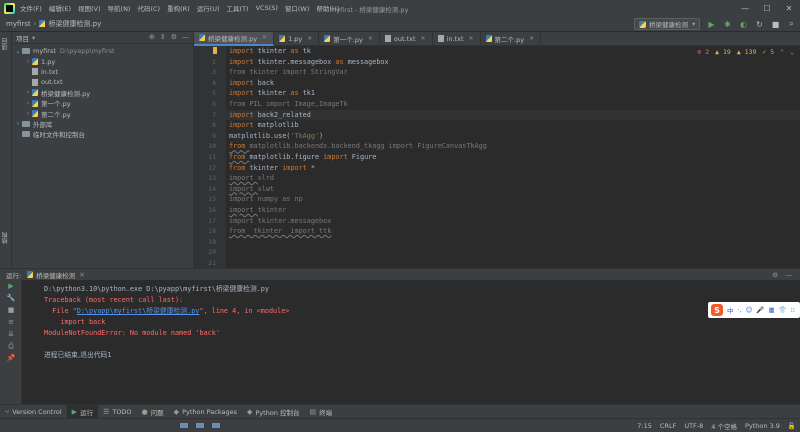 This screenshot has width=800, height=432. What do you see at coordinates (138, 311) in the screenshot?
I see `file-link: D:\pyapp\myfirst\桥梁健康检测.py` at bounding box center [138, 311].